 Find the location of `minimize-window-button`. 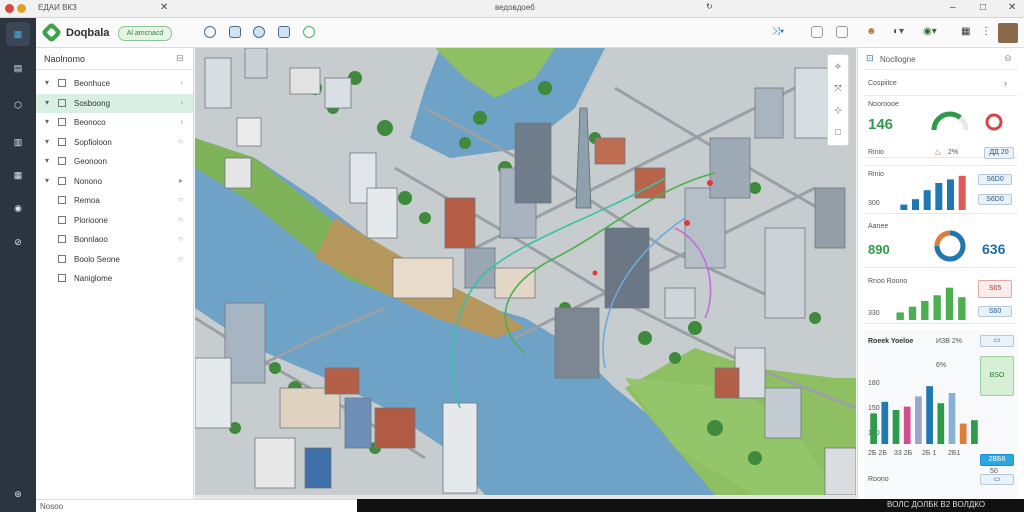

minimize-window-button is located at coordinates (21, 8).